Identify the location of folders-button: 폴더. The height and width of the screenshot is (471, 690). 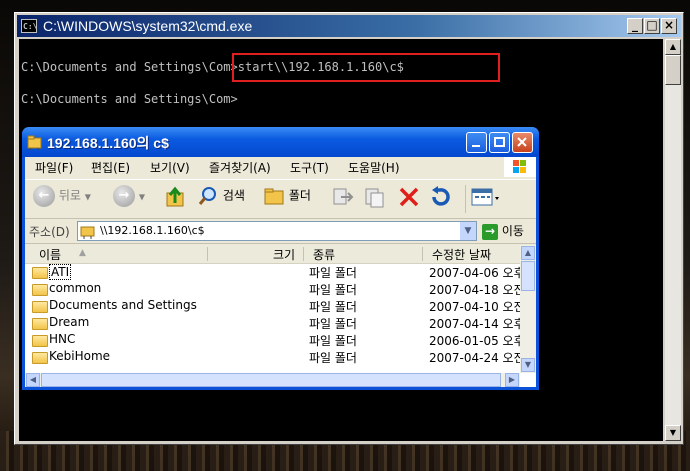
(287, 199).